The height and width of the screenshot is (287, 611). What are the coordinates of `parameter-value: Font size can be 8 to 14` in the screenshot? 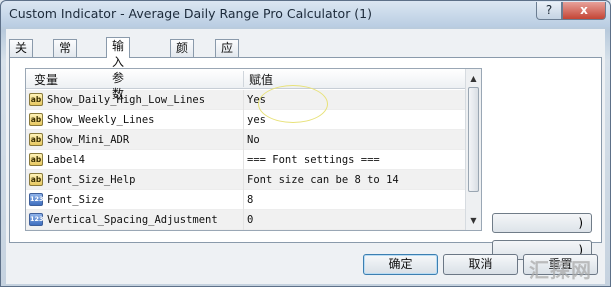 It's located at (323, 180).